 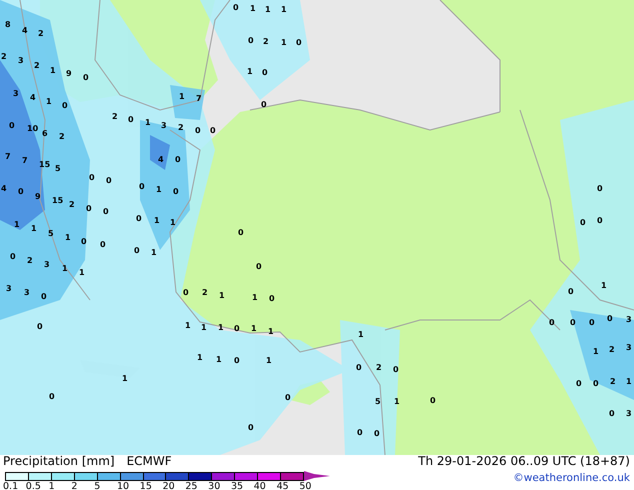 I want to click on precipitation-value: 5, so click(x=51, y=233).